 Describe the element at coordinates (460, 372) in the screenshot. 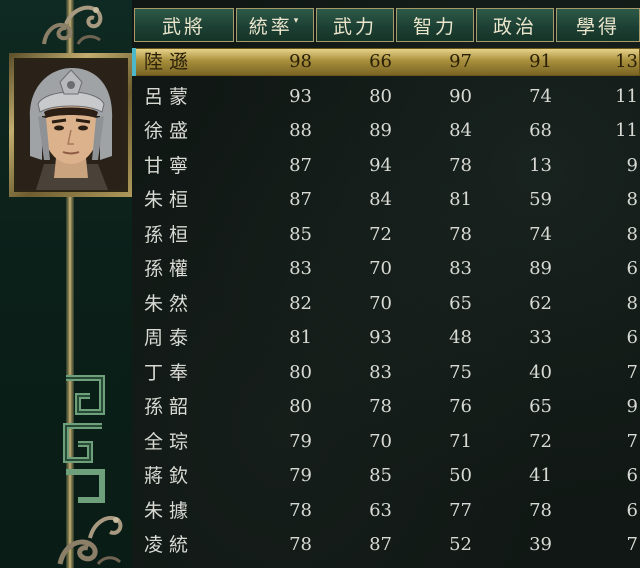

I see `intelligence-value: 75` at that location.